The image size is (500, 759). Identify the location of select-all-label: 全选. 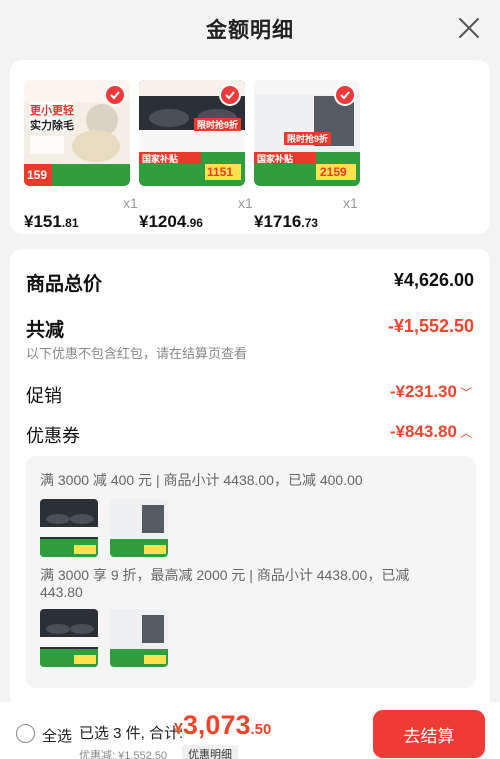
(57, 735).